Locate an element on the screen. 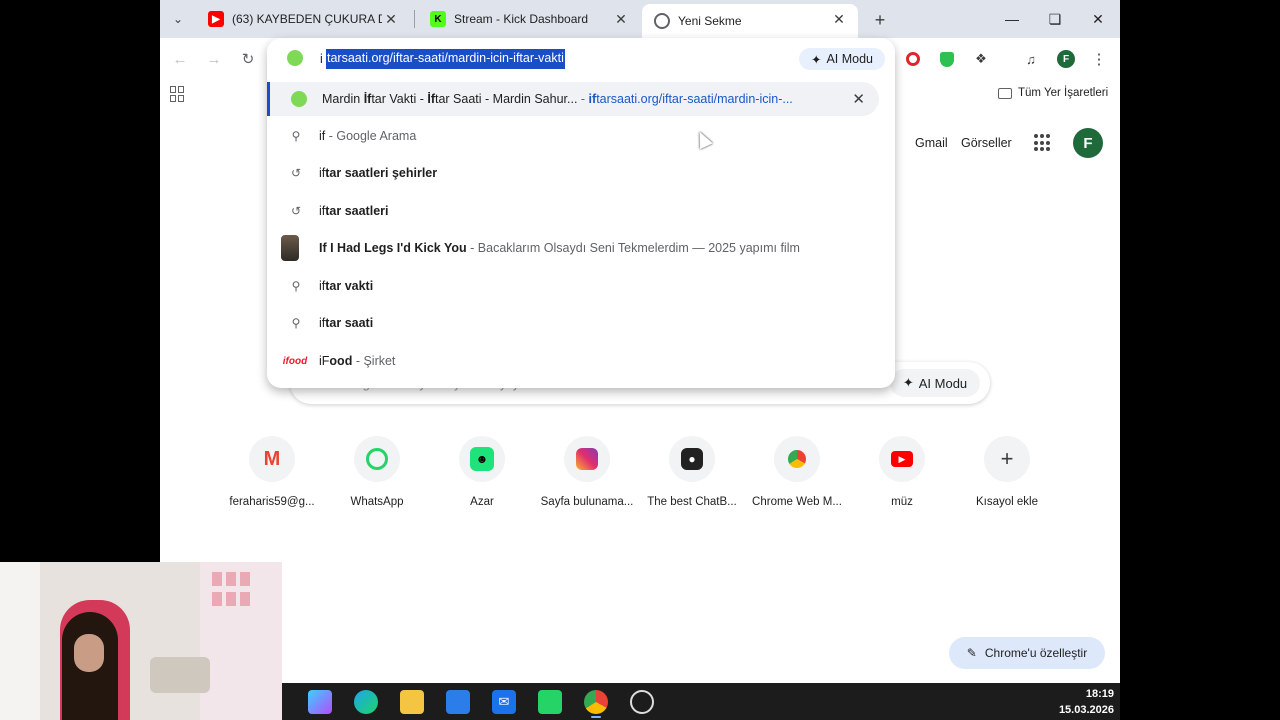 This screenshot has height=720, width=1280. new-tab-button: + is located at coordinates (880, 20).